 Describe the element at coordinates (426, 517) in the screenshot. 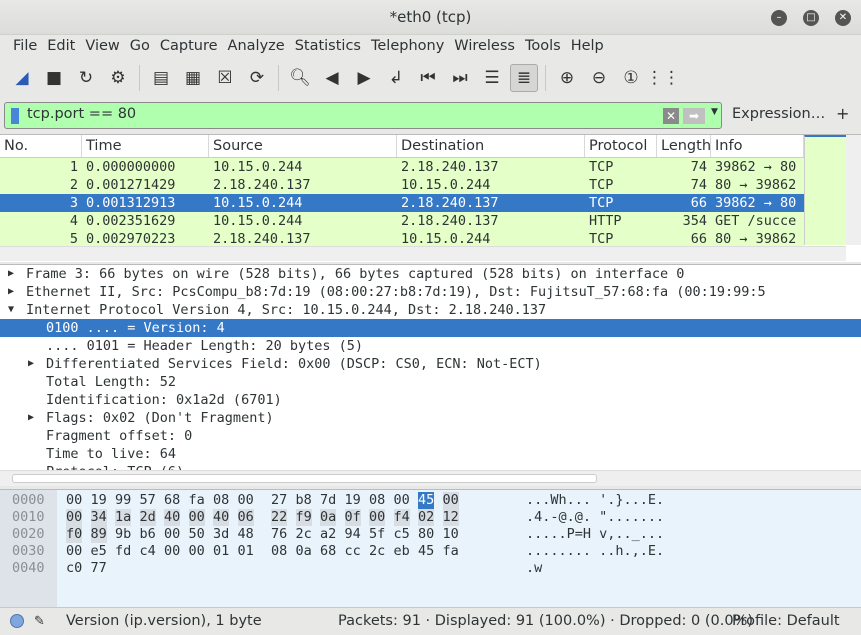

I see `hex-byte: 02` at that location.